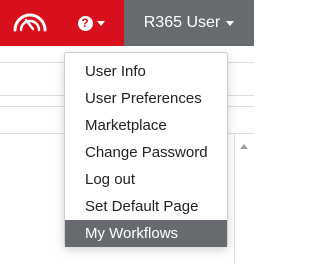 Image resolution: width=320 pixels, height=264 pixels. Describe the element at coordinates (146, 179) in the screenshot. I see `menu-item-log-out: Log out` at that location.